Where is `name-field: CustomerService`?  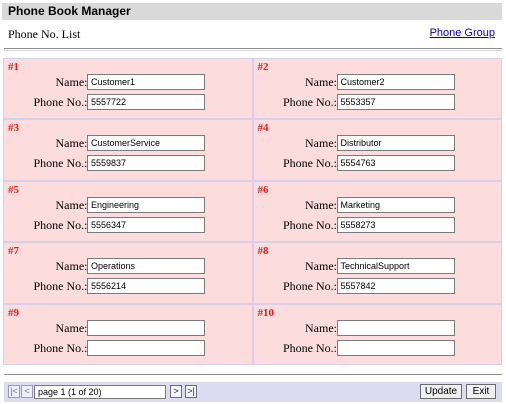 name-field: CustomerService is located at coordinates (146, 143).